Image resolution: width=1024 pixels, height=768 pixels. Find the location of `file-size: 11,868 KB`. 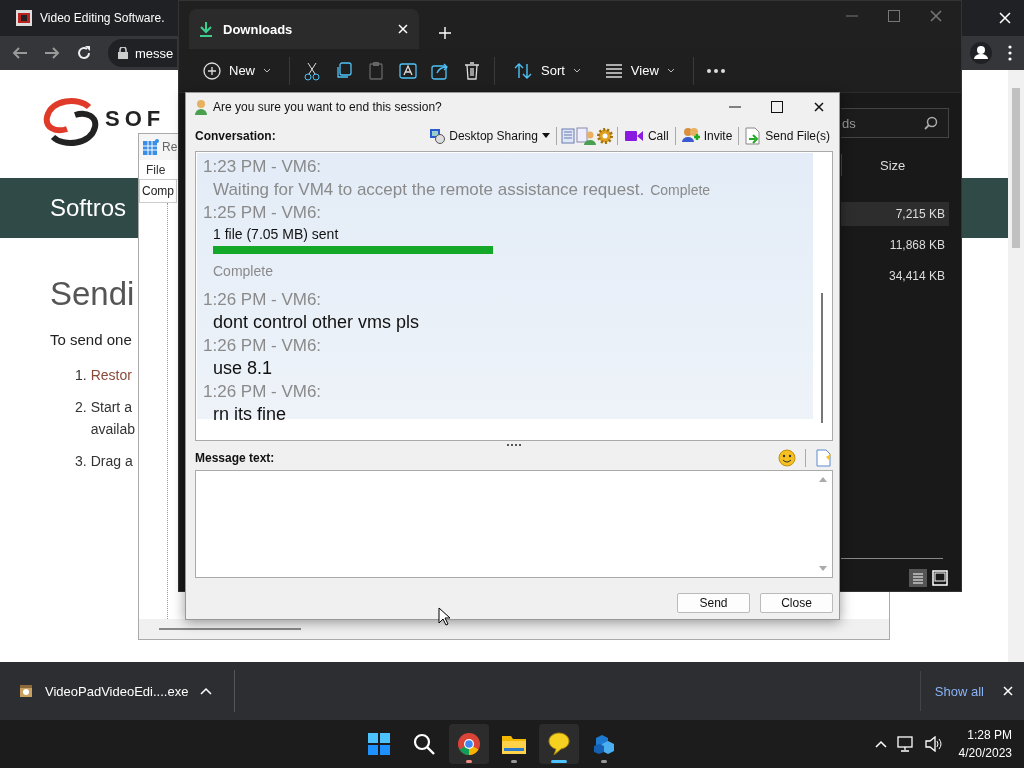

file-size: 11,868 KB is located at coordinates (917, 245).